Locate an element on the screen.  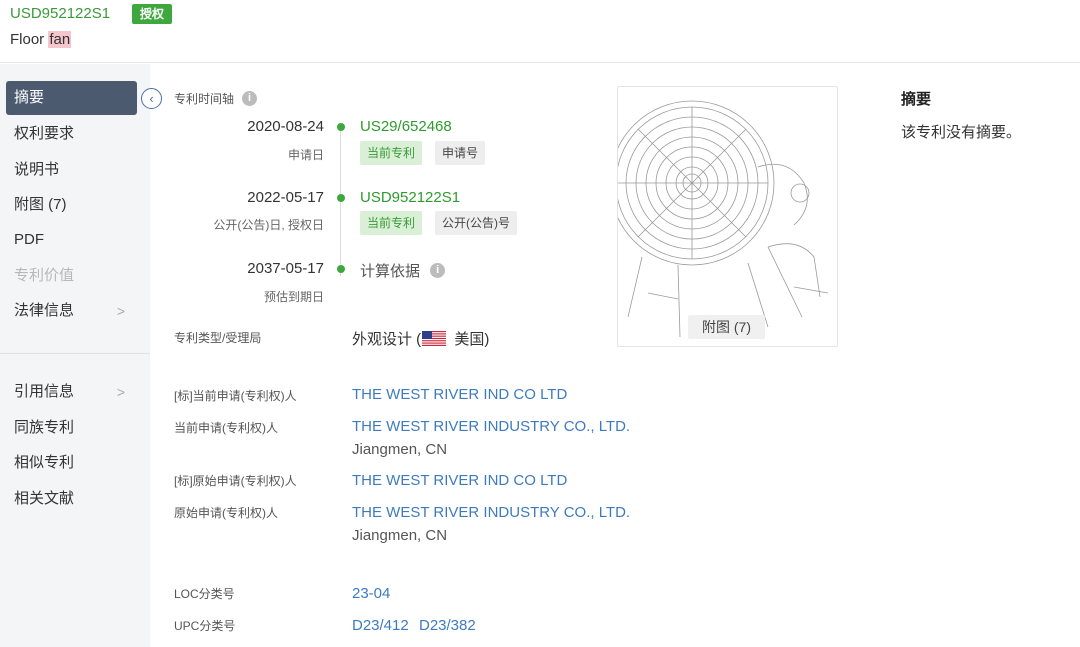
loc-class-link: 23-04 is located at coordinates (371, 593).